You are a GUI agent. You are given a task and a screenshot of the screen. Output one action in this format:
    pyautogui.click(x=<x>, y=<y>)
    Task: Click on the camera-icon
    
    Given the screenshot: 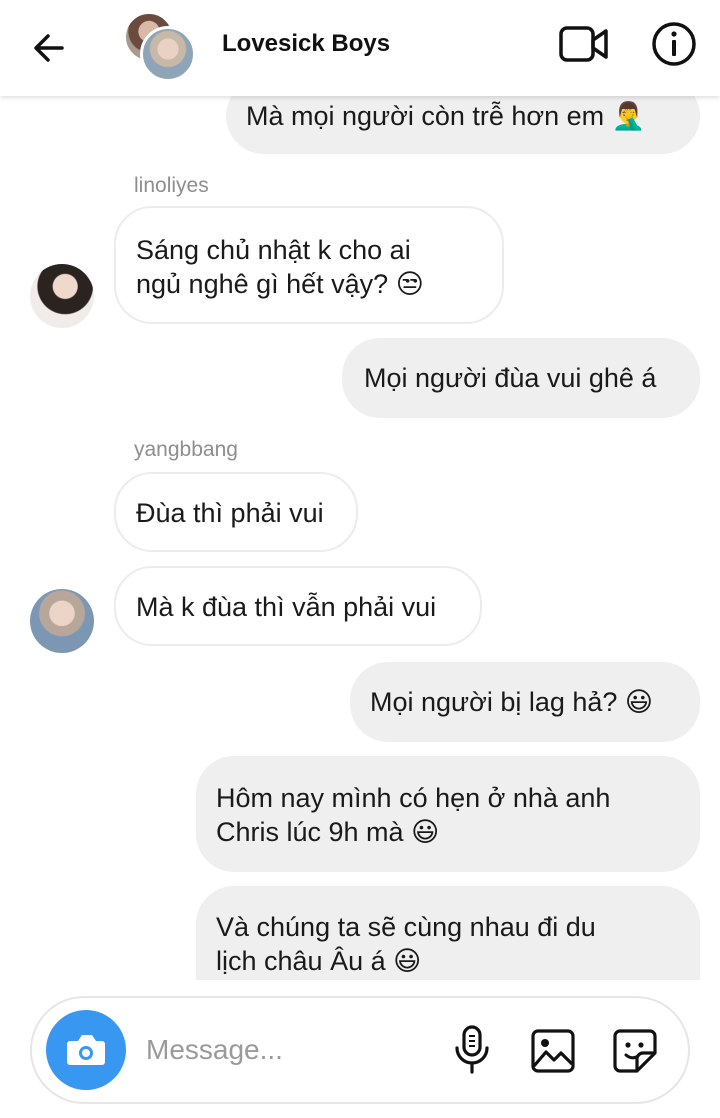 What is the action you would take?
    pyautogui.click(x=86, y=1050)
    